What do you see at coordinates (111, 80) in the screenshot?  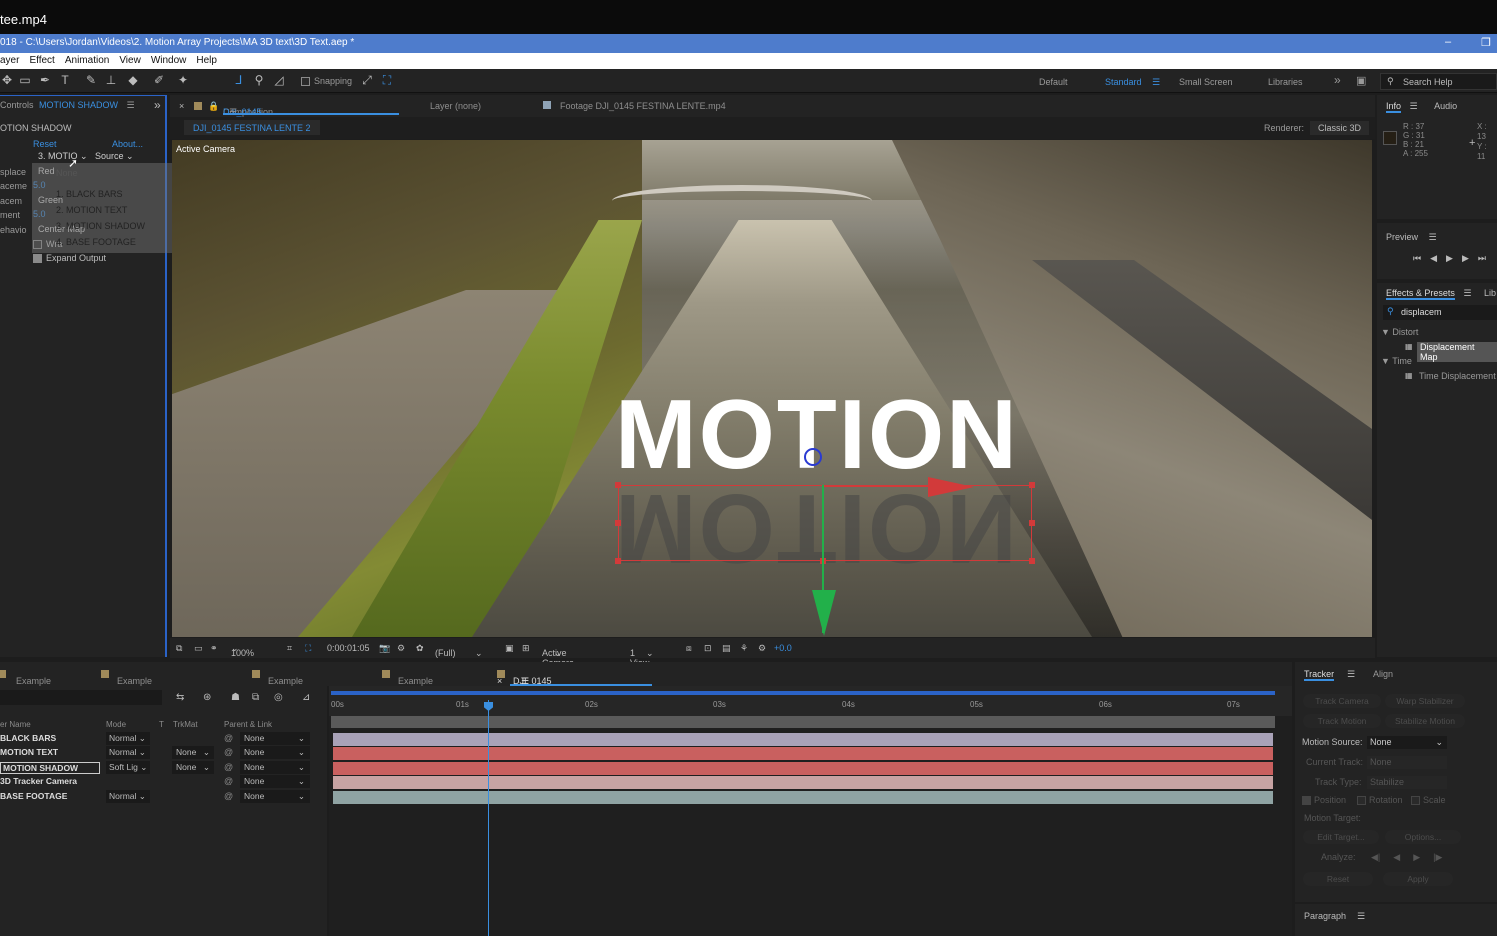 I see `clone-stamp-tool-icon: ⊥` at bounding box center [111, 80].